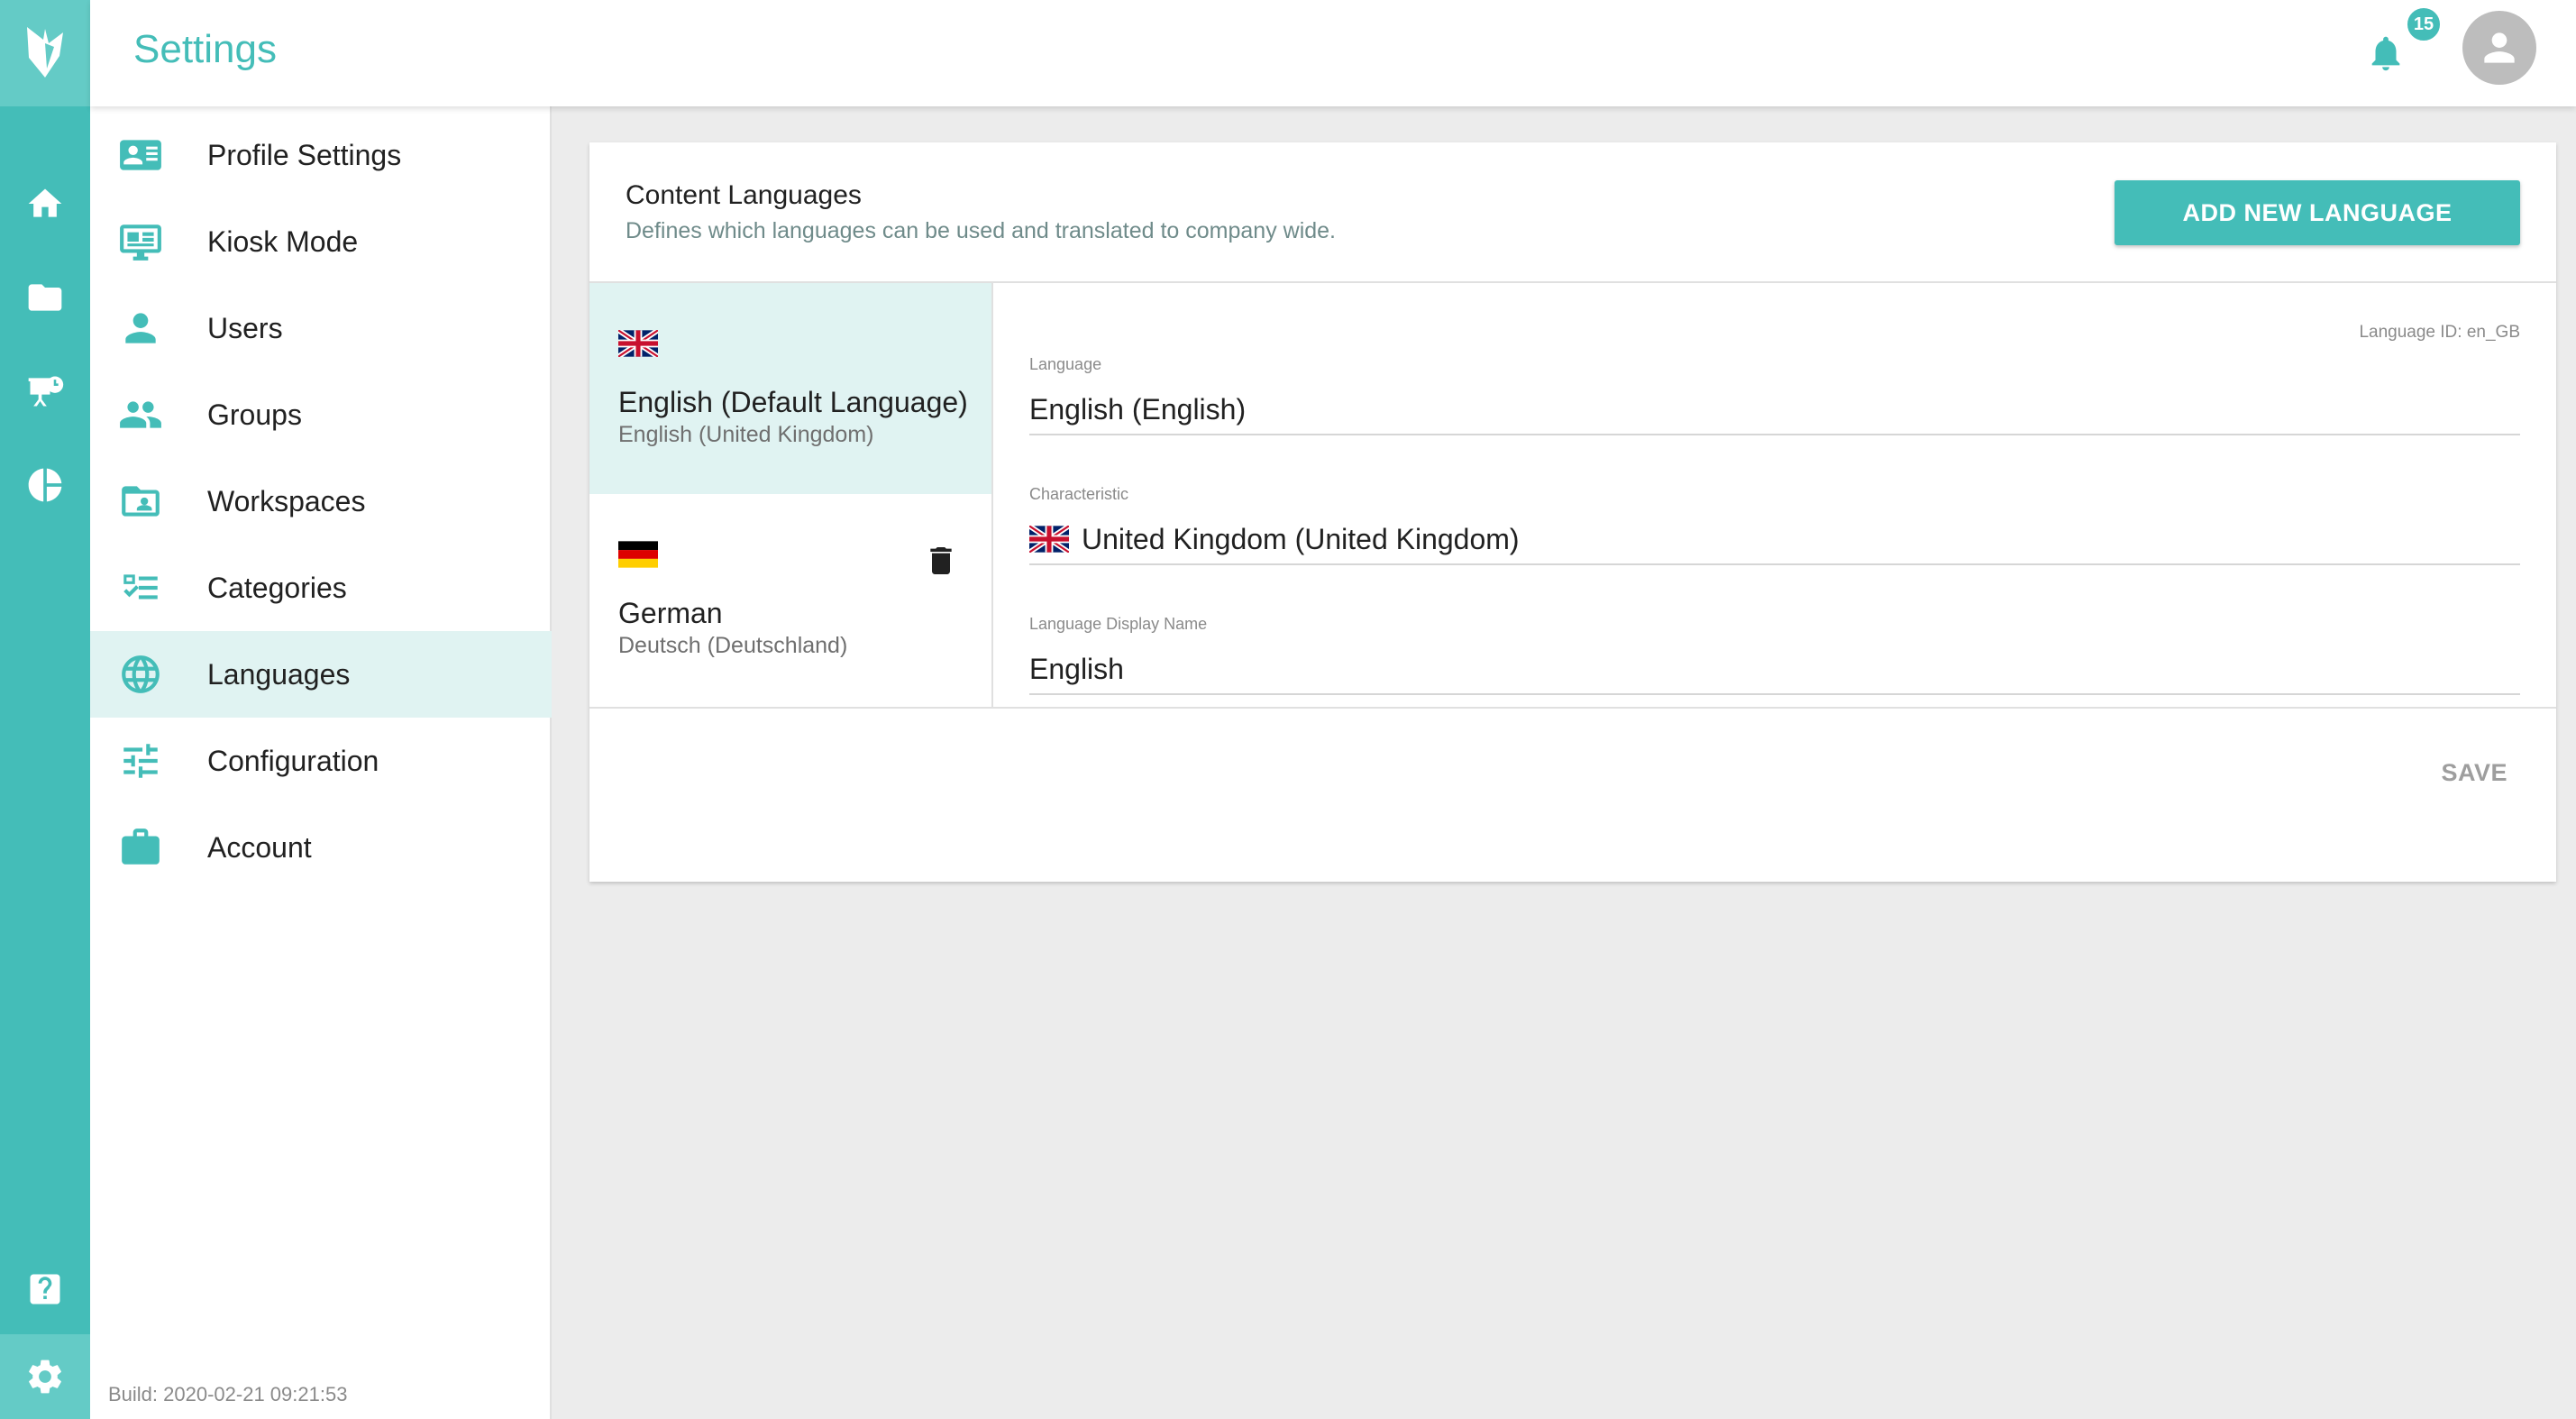 The image size is (2576, 1419). I want to click on display-name-field: Language Display Name English, so click(1774, 655).